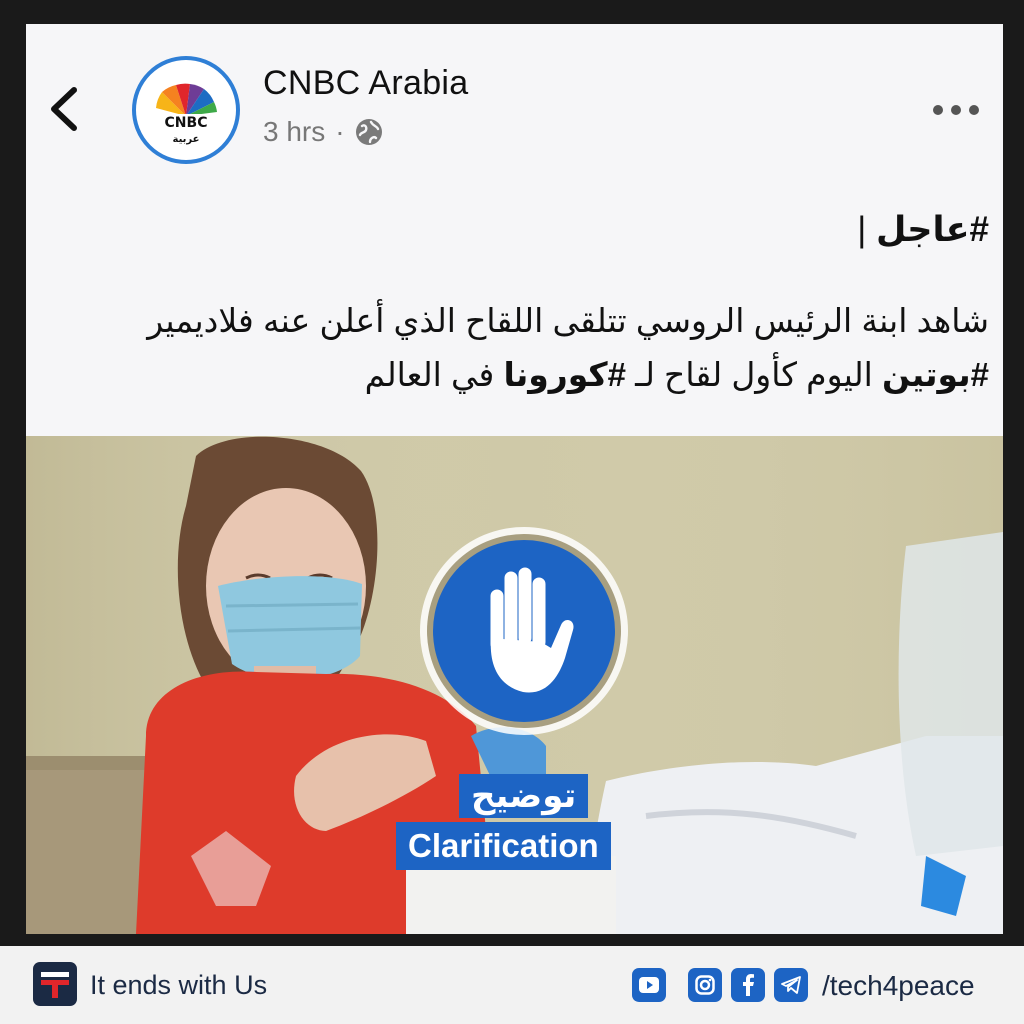 Image resolution: width=1024 pixels, height=1024 pixels. Describe the element at coordinates (55, 984) in the screenshot. I see `brand-logo-icon` at that location.